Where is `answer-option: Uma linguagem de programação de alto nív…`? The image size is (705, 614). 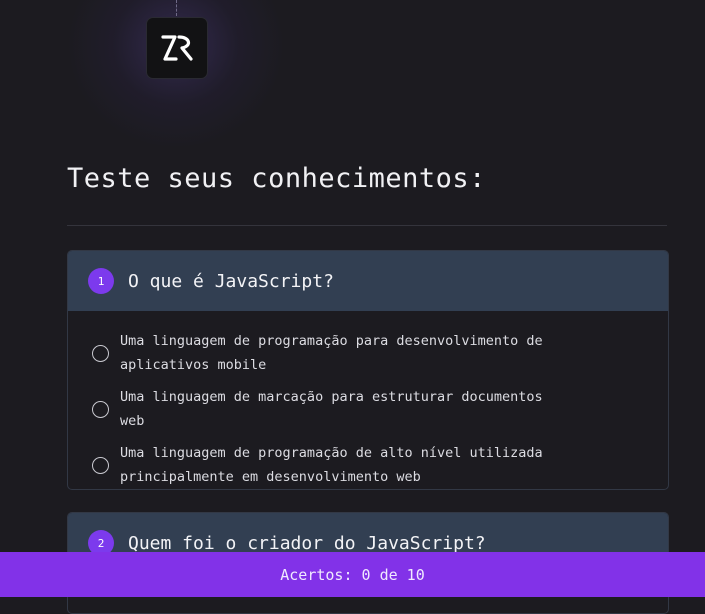
answer-option: Uma linguagem de programação de alto nív… is located at coordinates (370, 465).